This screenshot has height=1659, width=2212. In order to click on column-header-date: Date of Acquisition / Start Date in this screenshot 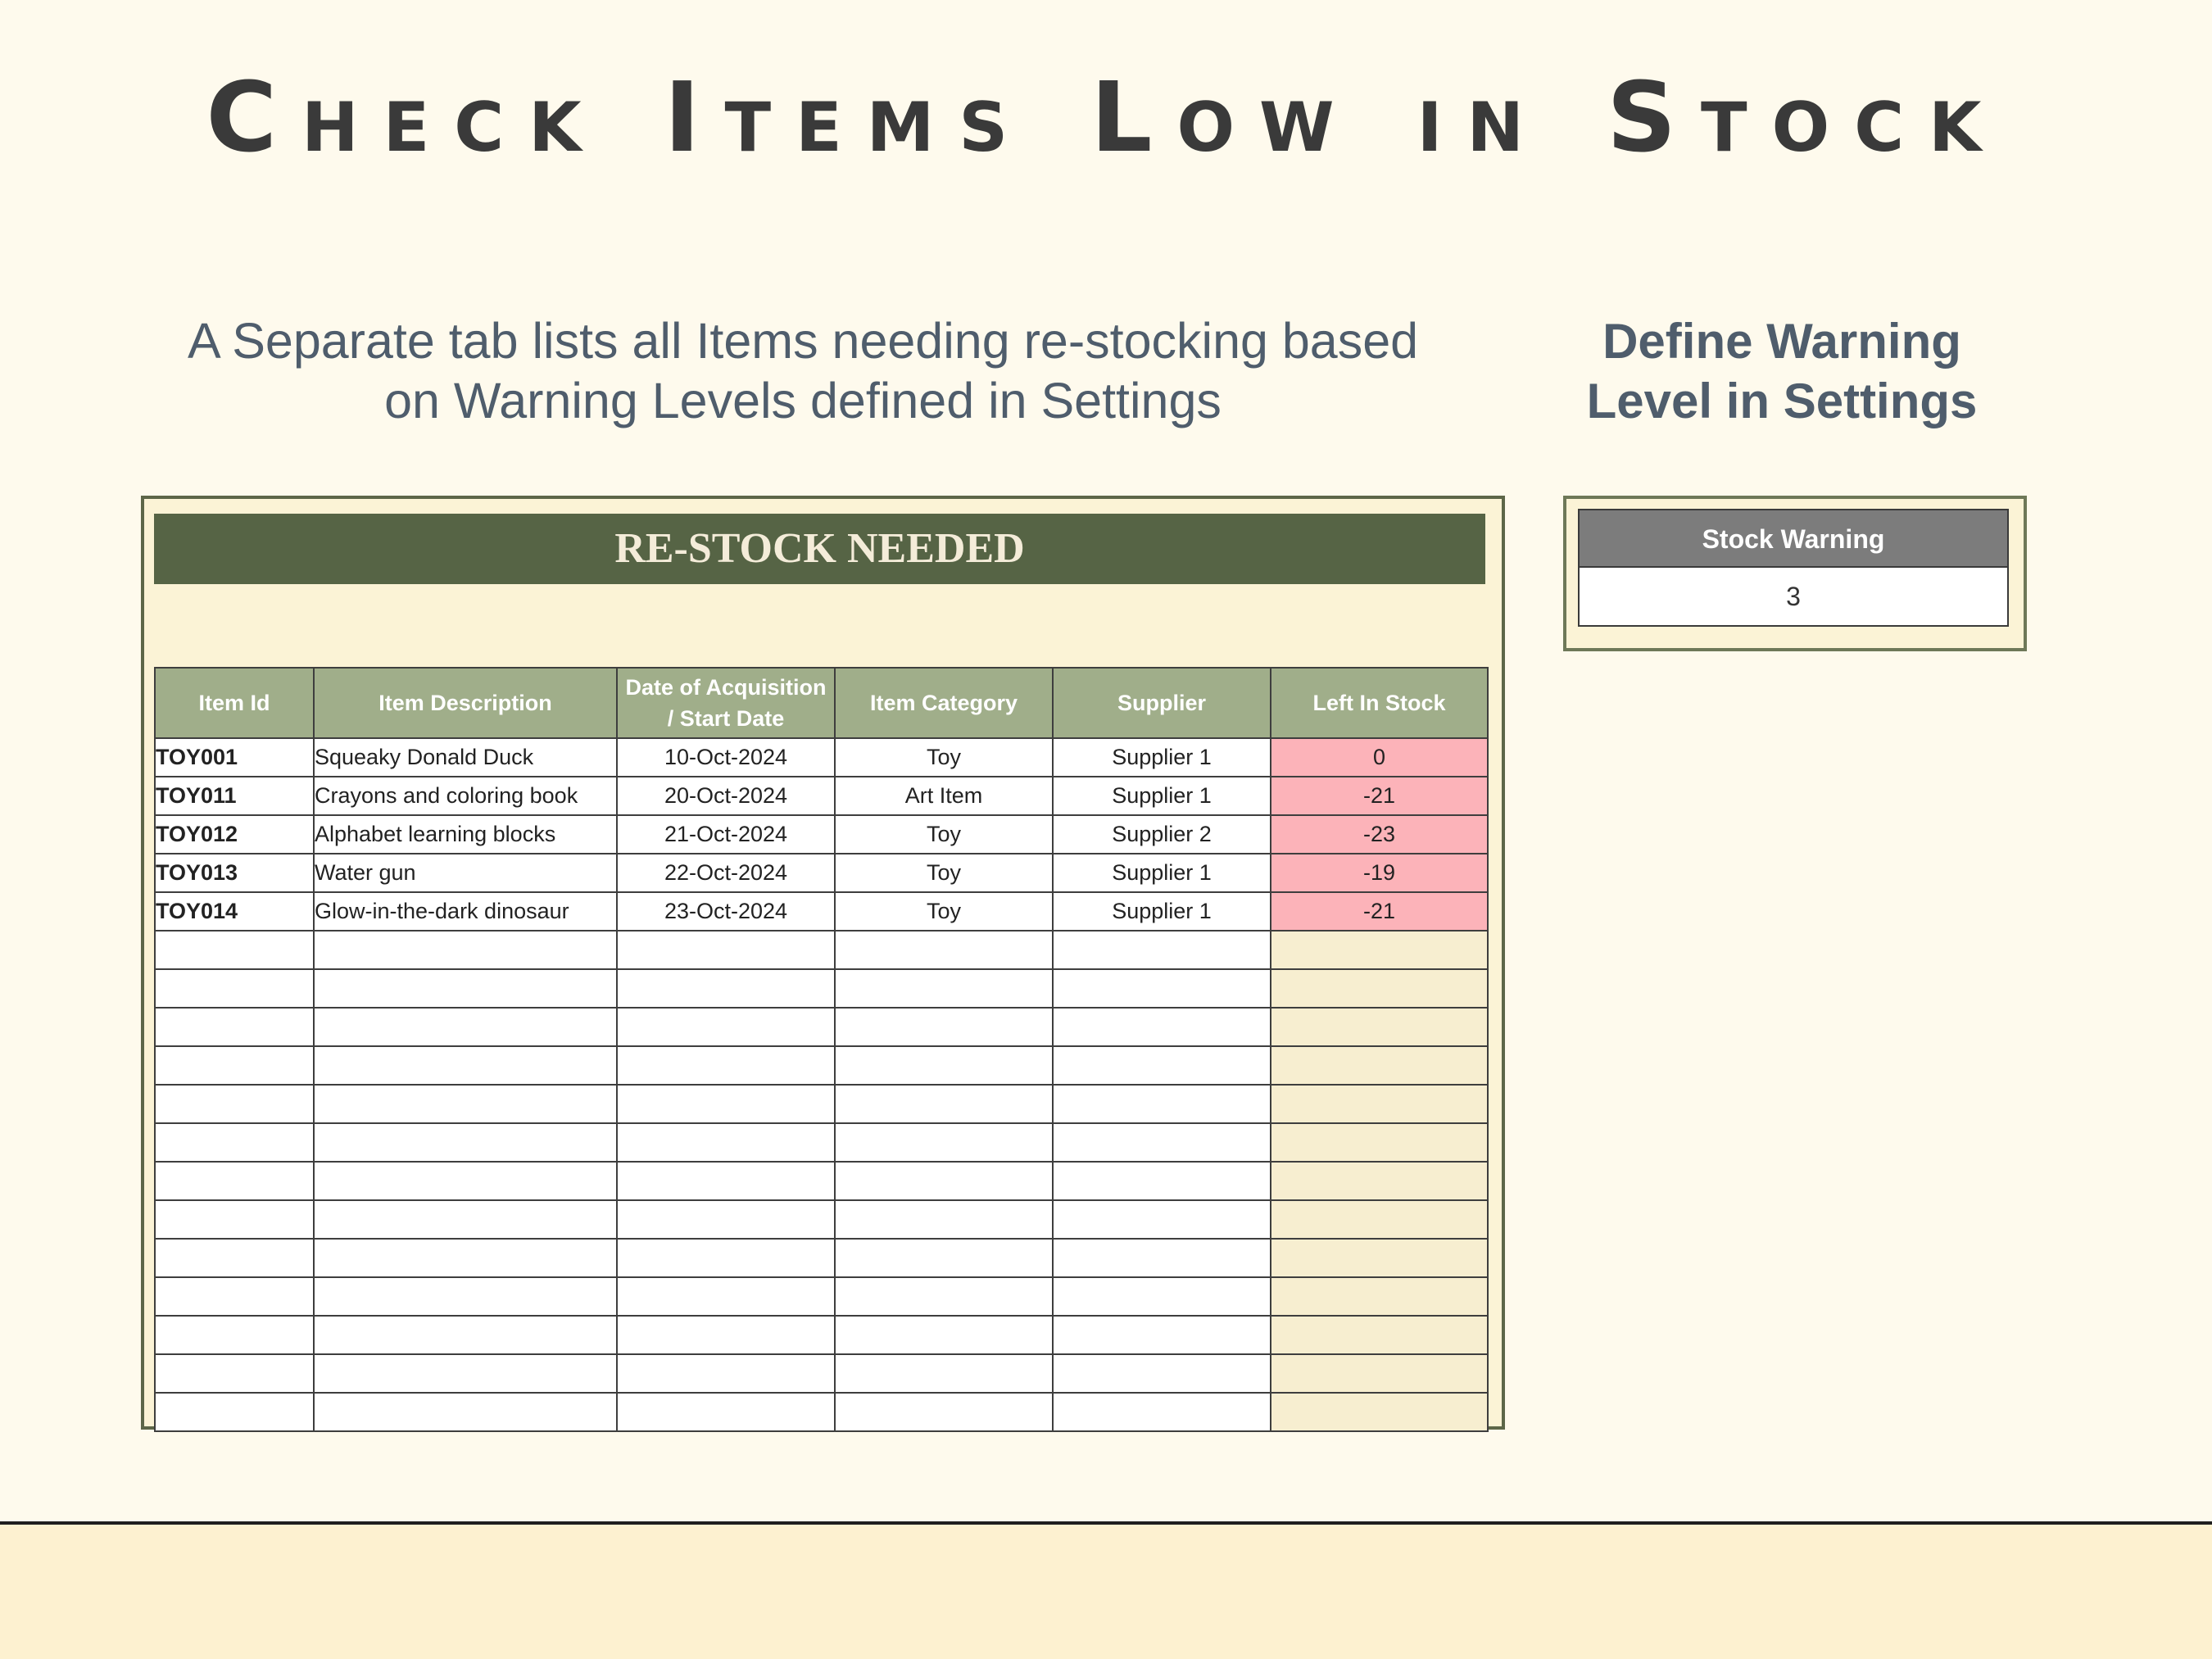, I will do `click(726, 703)`.